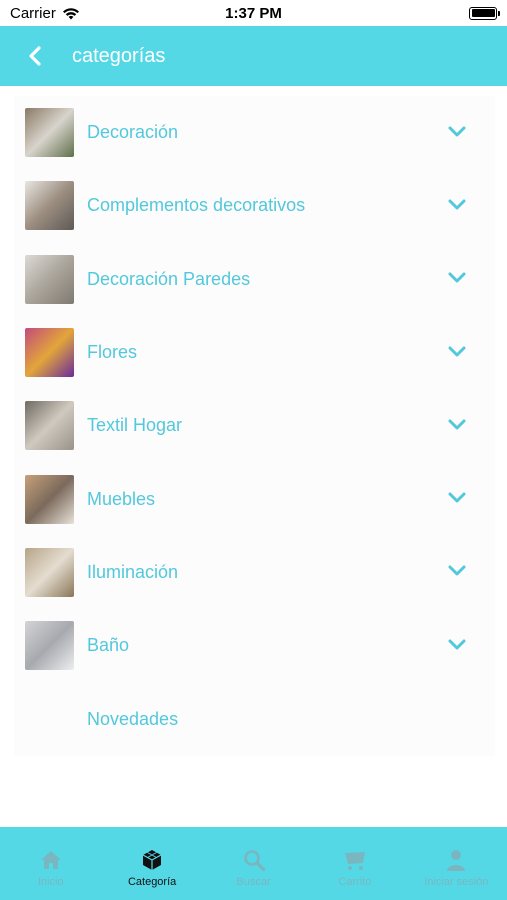  Describe the element at coordinates (196, 205) in the screenshot. I see `category-label: Complementos decorativos` at that location.